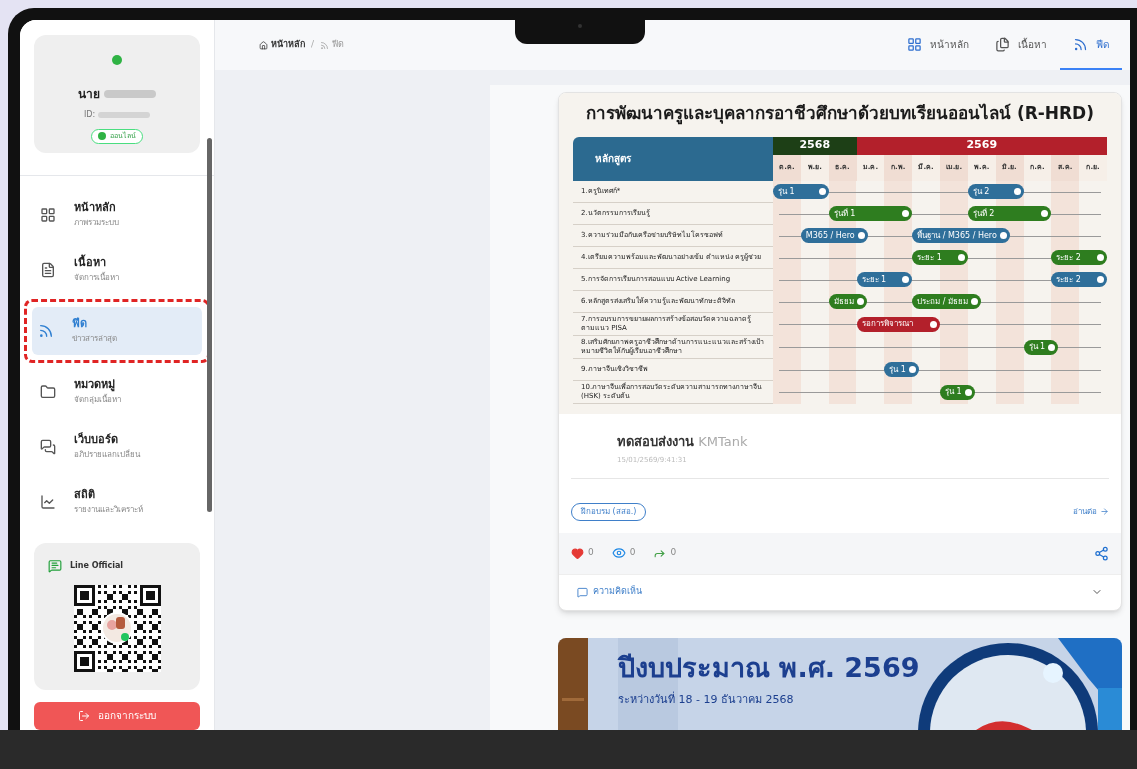  What do you see at coordinates (48, 446) in the screenshot?
I see `chat-bubbles-icon` at bounding box center [48, 446].